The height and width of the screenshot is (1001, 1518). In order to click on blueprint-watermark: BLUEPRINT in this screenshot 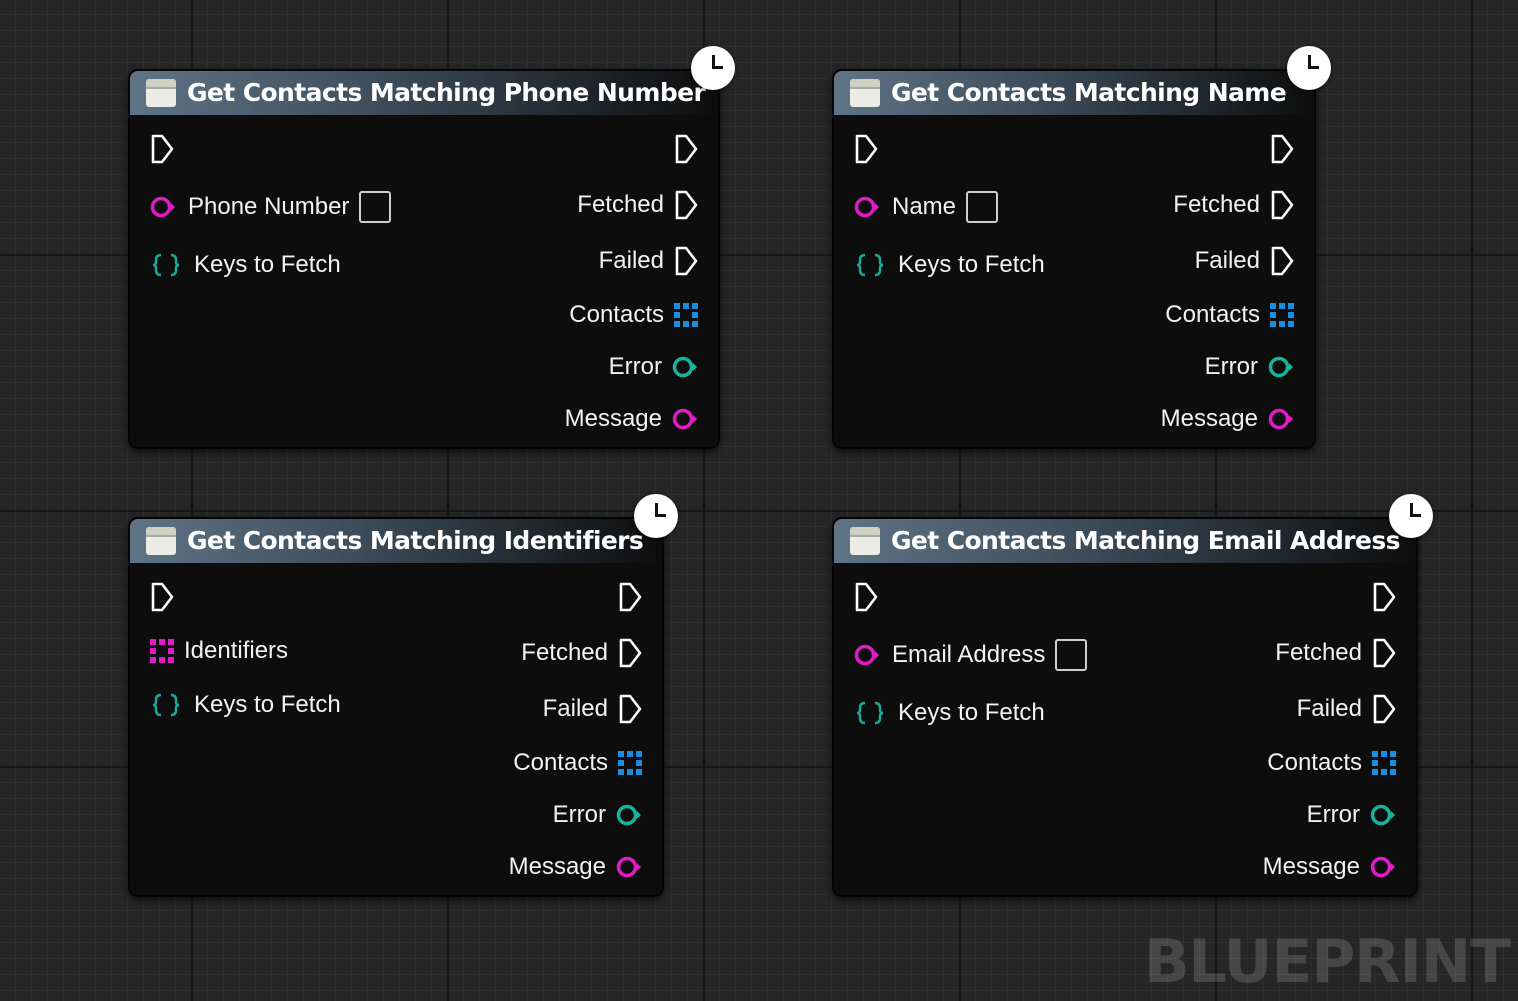, I will do `click(1327, 962)`.